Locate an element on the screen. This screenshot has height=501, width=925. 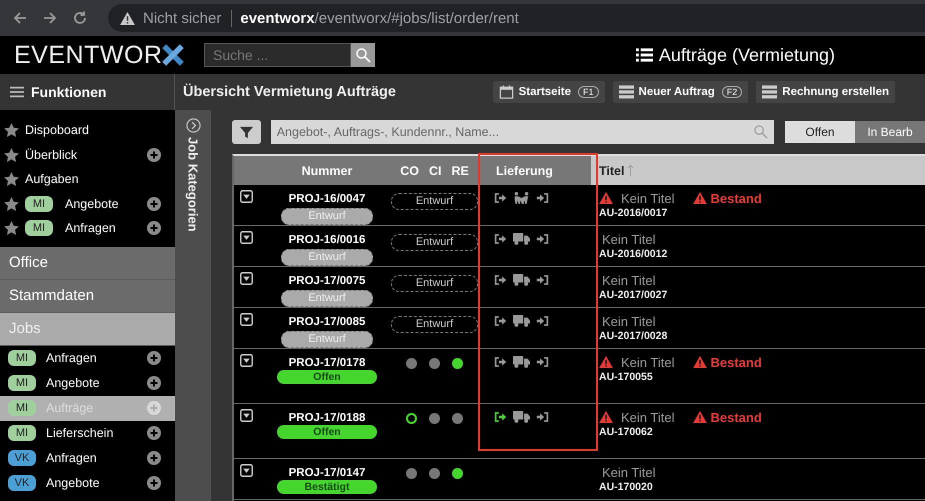
search-button is located at coordinates (363, 55).